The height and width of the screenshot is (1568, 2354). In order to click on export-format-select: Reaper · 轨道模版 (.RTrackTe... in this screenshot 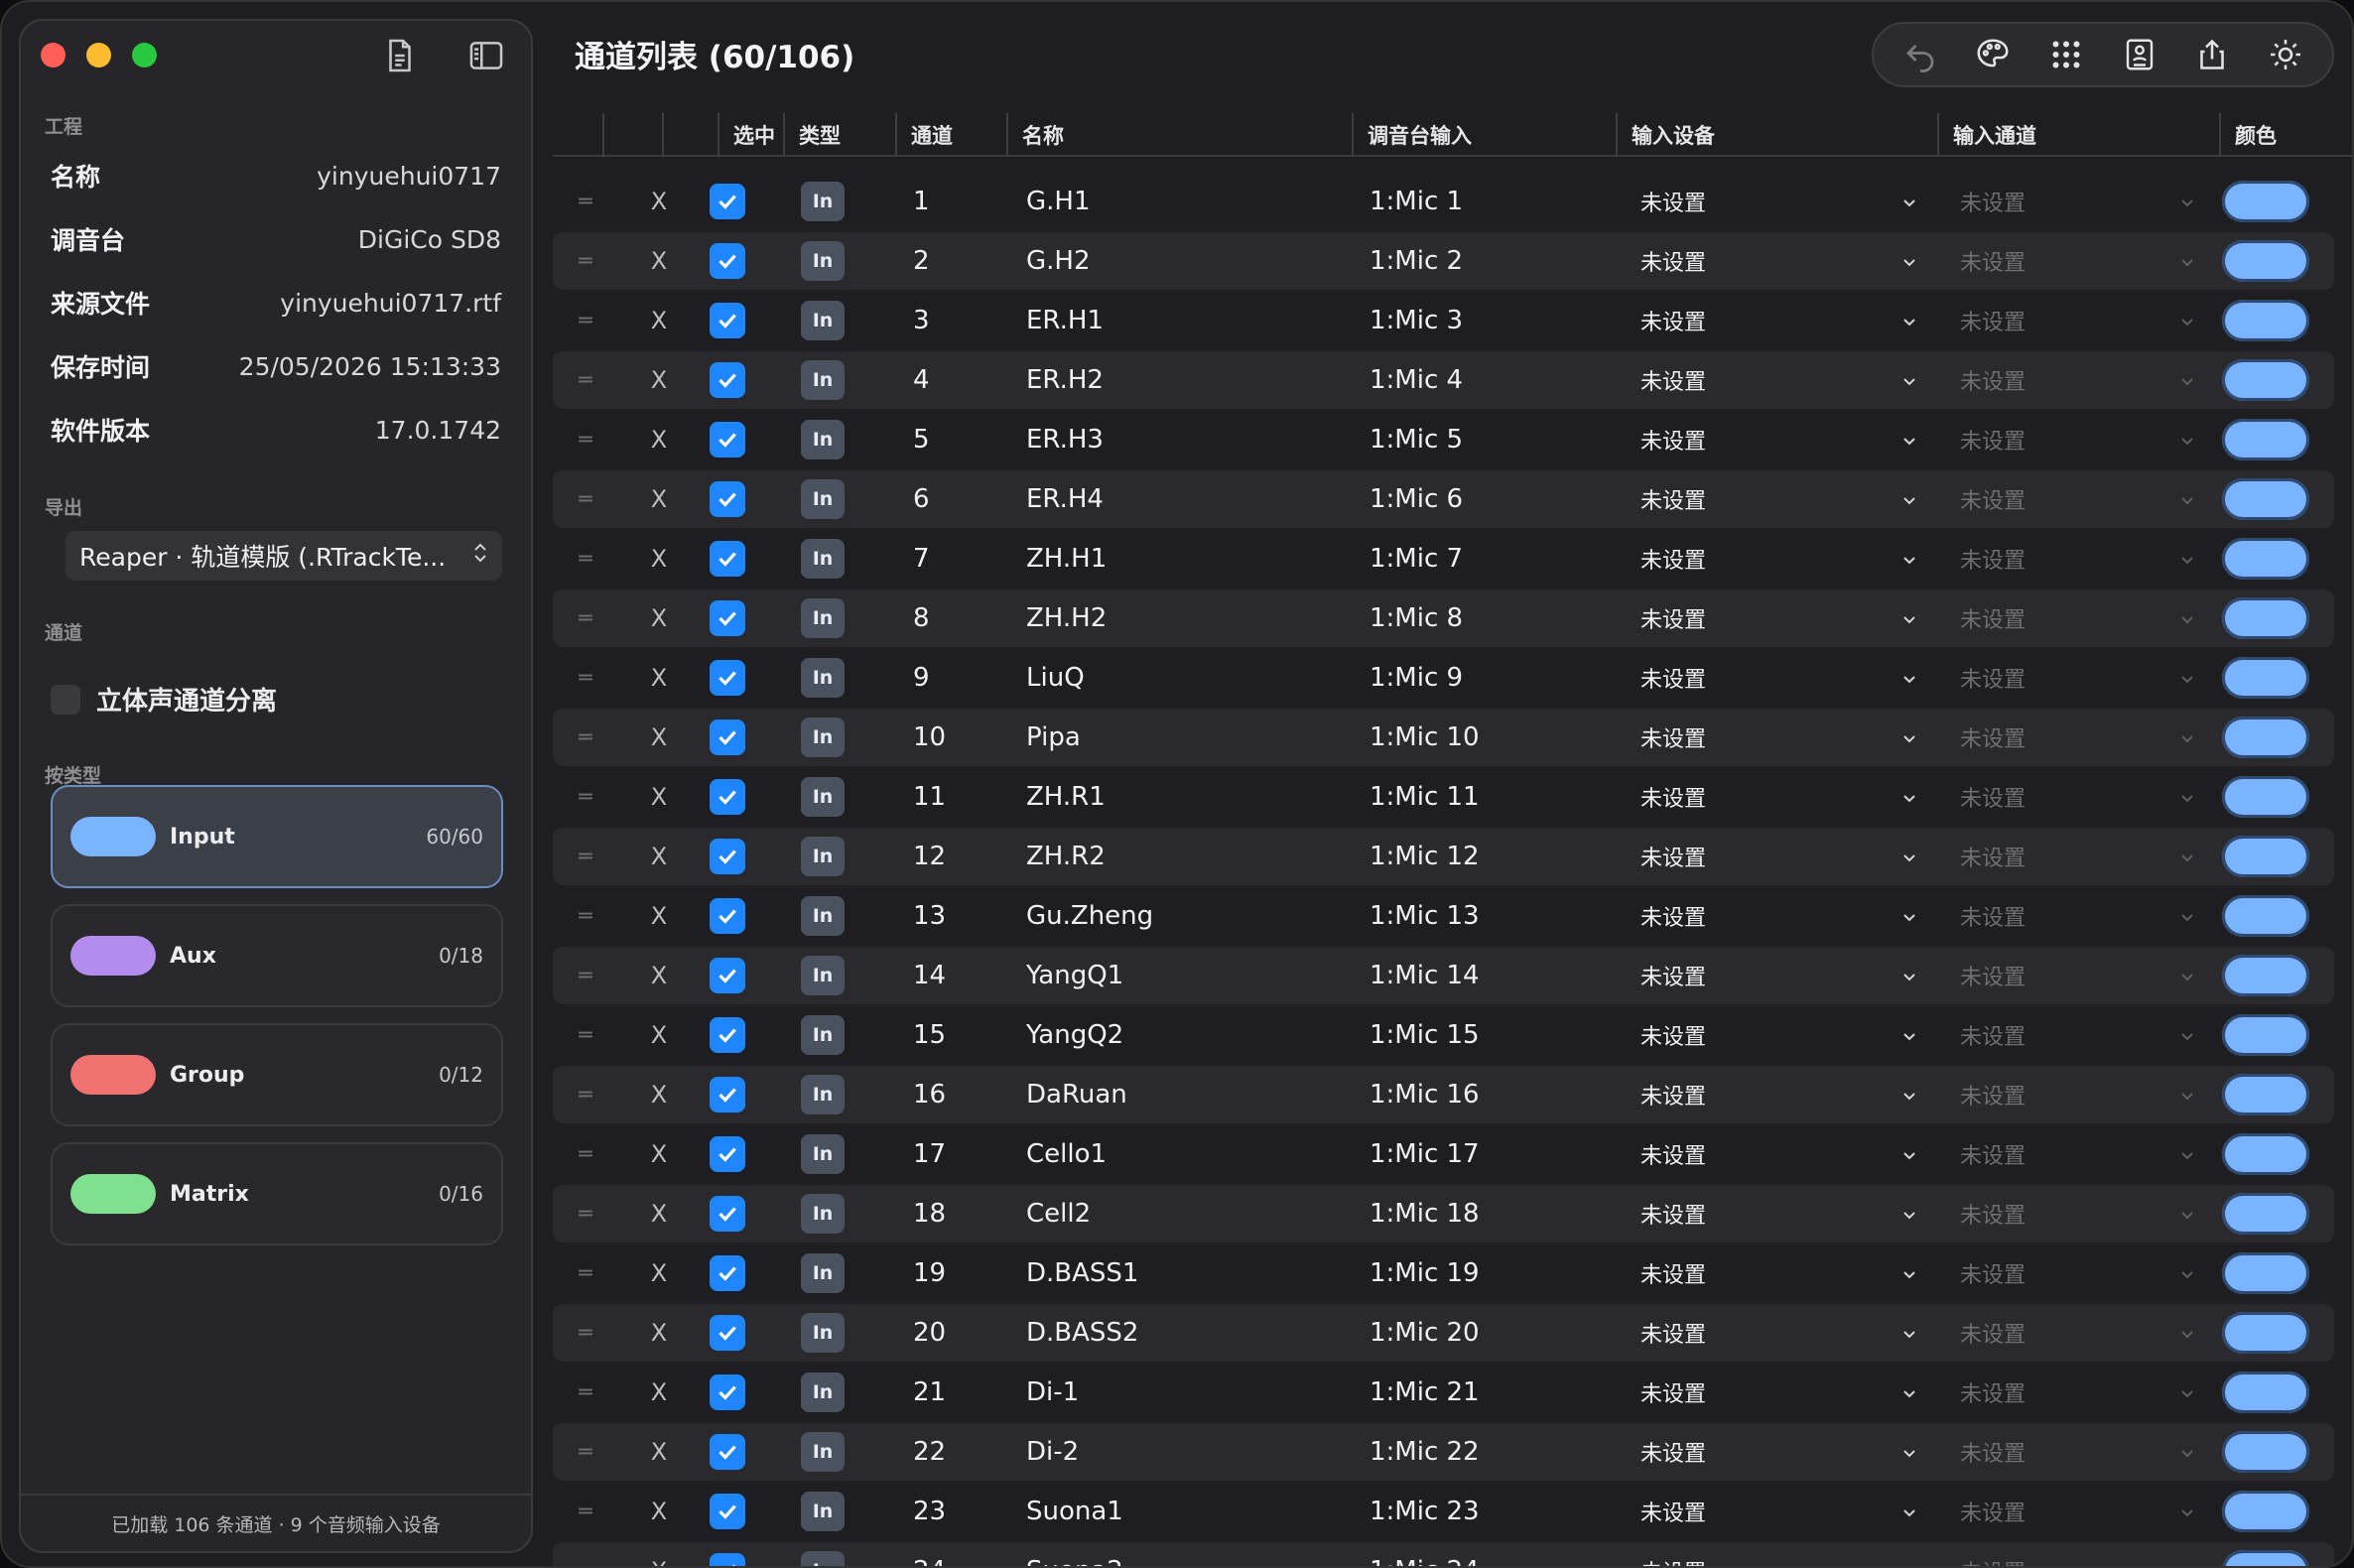, I will do `click(283, 556)`.